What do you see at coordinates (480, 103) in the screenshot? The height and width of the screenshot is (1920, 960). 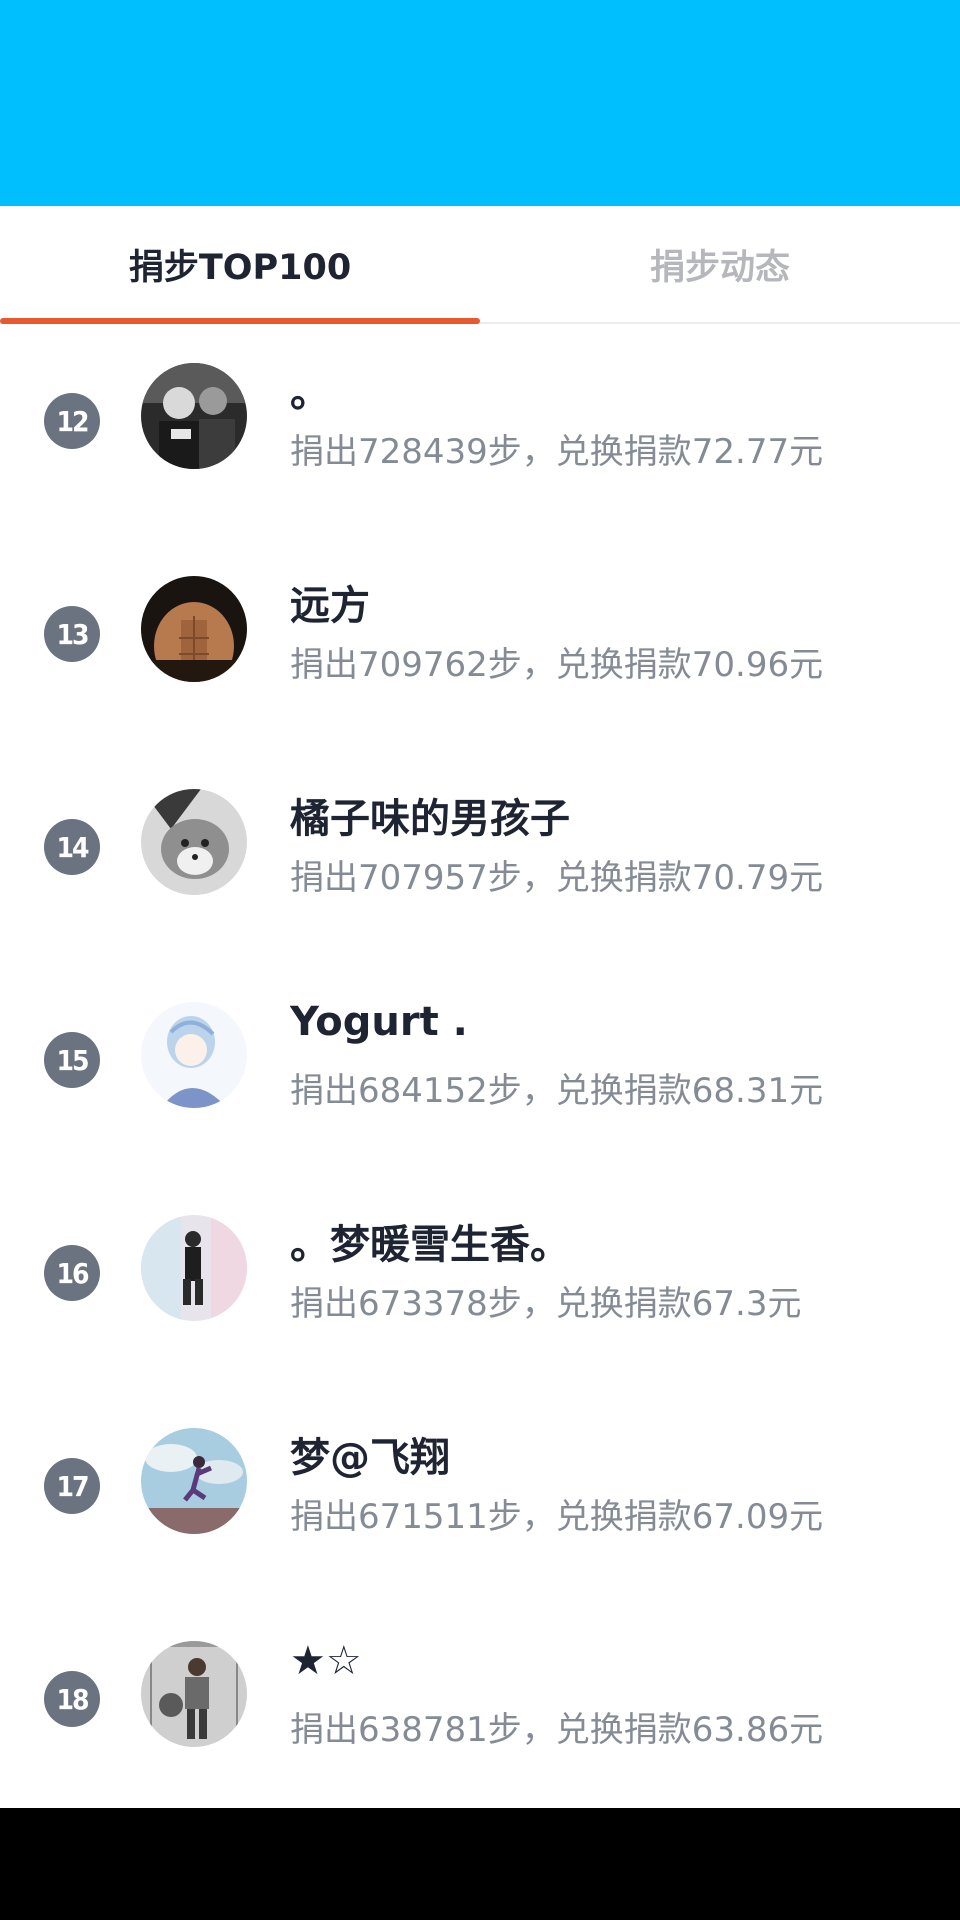 I see `top-banner` at bounding box center [480, 103].